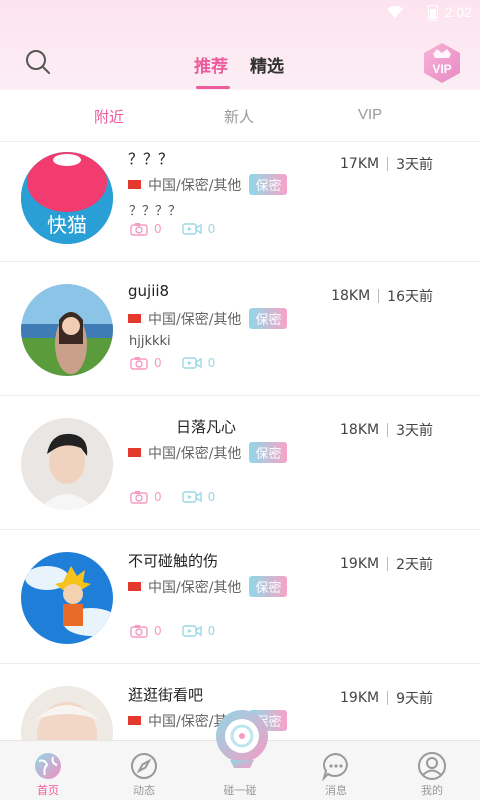 This screenshot has height=800, width=480. Describe the element at coordinates (370, 114) in the screenshot. I see `subtab-vip: VIP` at that location.